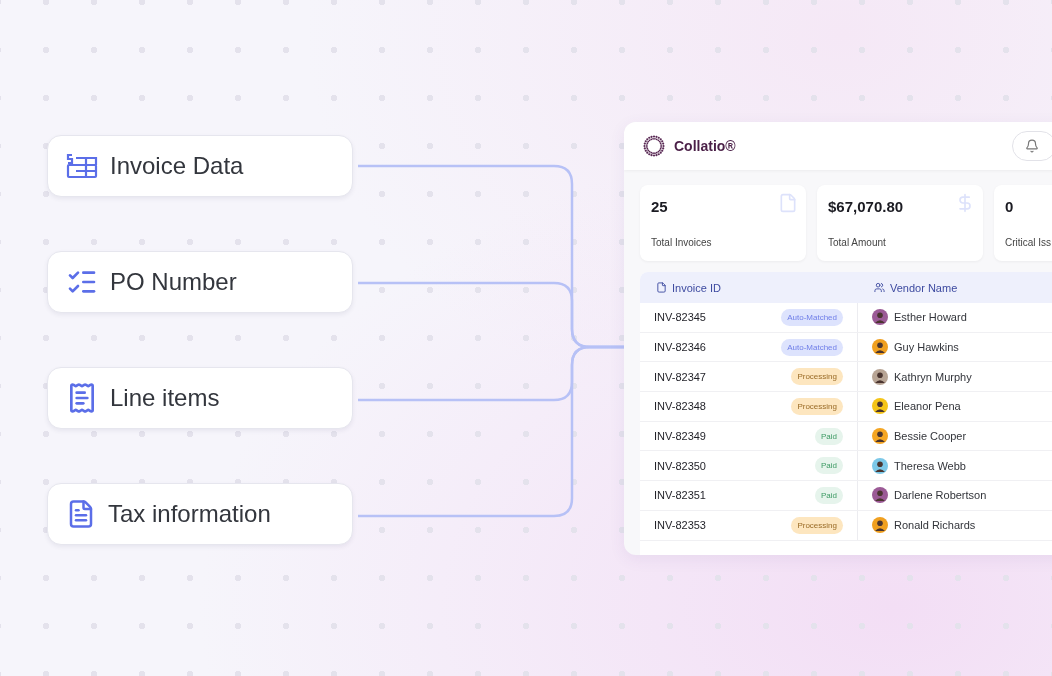 The height and width of the screenshot is (676, 1052). What do you see at coordinates (866, 206) in the screenshot?
I see `stat-value: $67,070.80` at bounding box center [866, 206].